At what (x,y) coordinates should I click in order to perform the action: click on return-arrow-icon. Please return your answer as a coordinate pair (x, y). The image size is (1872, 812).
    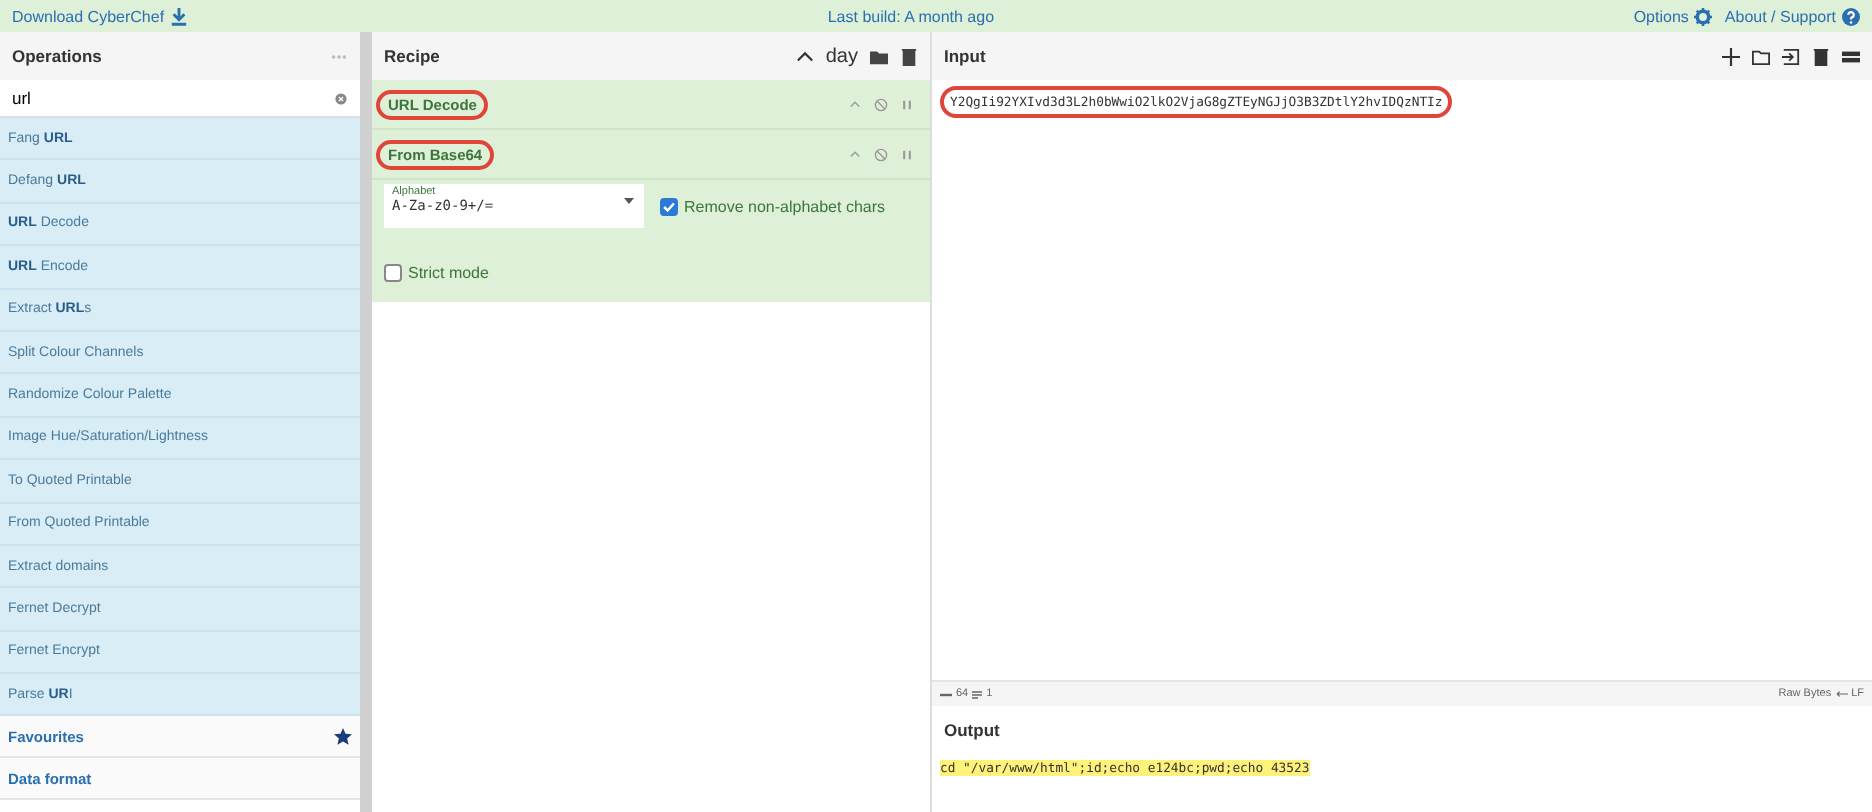
    Looking at the image, I should click on (1841, 694).